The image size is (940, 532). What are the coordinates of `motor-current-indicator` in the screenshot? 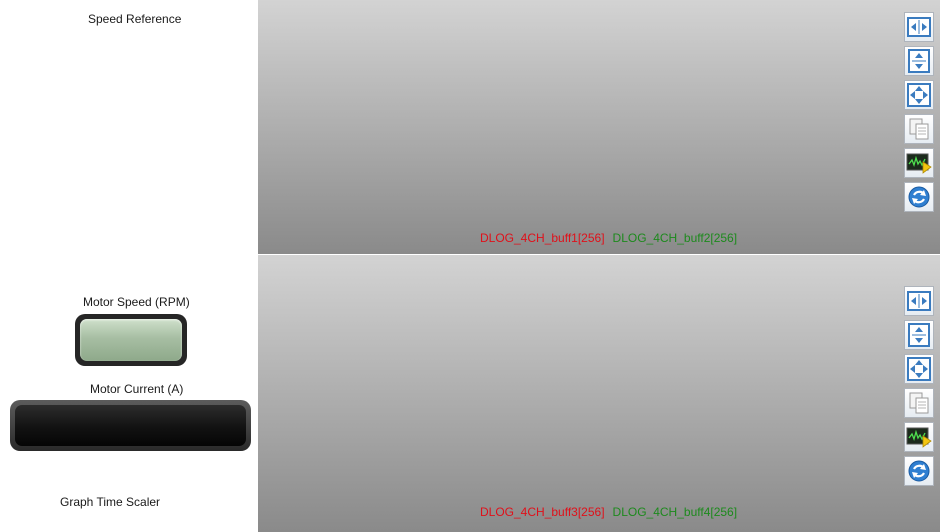 It's located at (130, 425).